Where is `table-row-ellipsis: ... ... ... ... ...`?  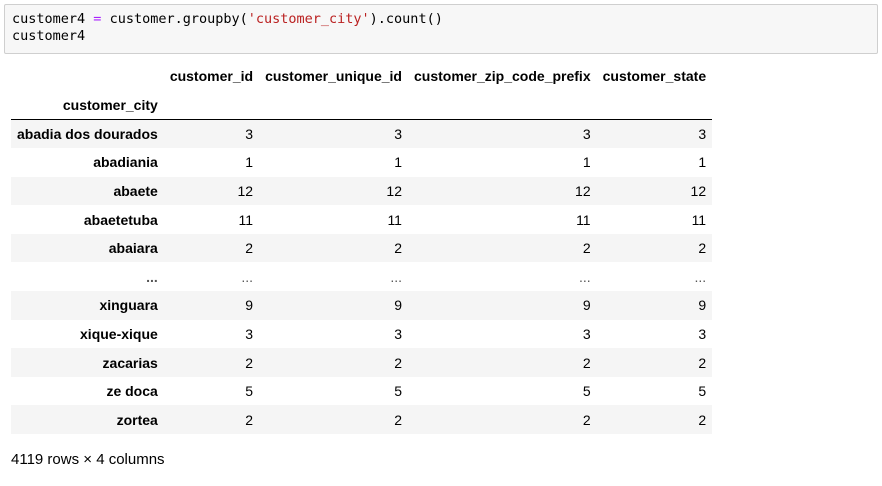 table-row-ellipsis: ... ... ... ... ... is located at coordinates (362, 277).